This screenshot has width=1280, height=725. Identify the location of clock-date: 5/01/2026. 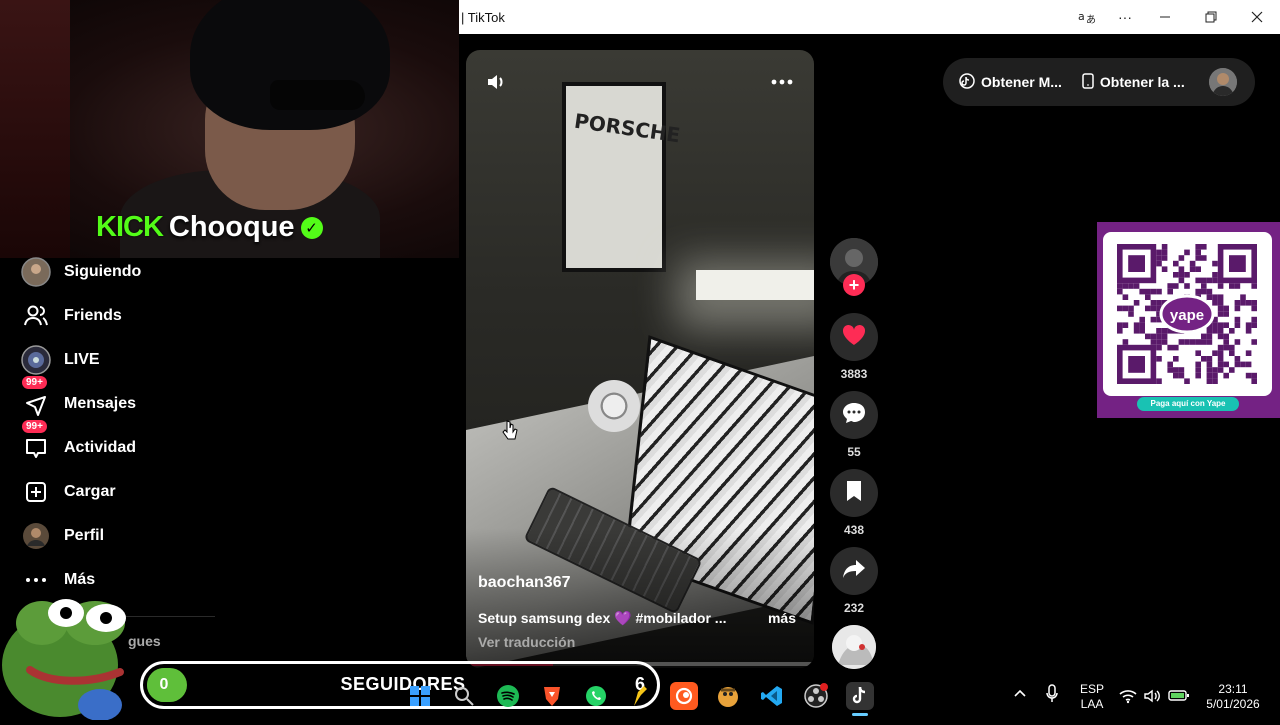
(1233, 704).